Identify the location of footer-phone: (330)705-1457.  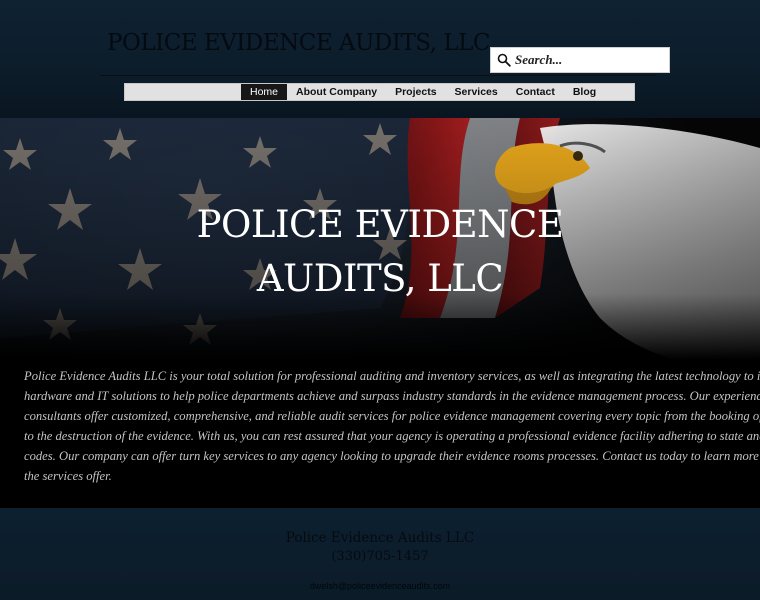
(380, 556).